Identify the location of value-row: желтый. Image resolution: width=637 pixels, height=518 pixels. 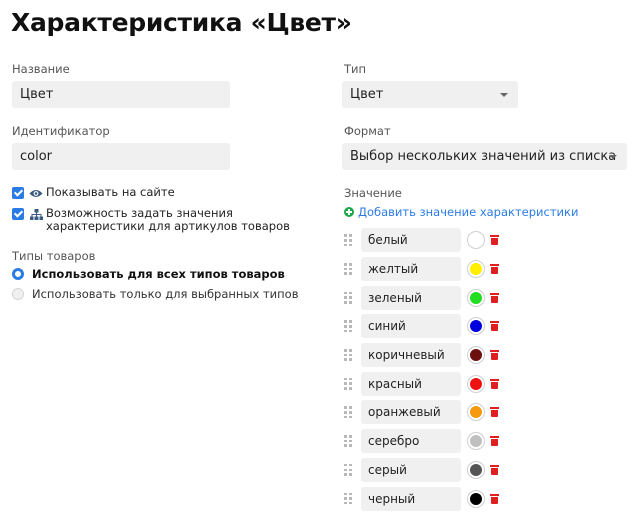
(421, 269).